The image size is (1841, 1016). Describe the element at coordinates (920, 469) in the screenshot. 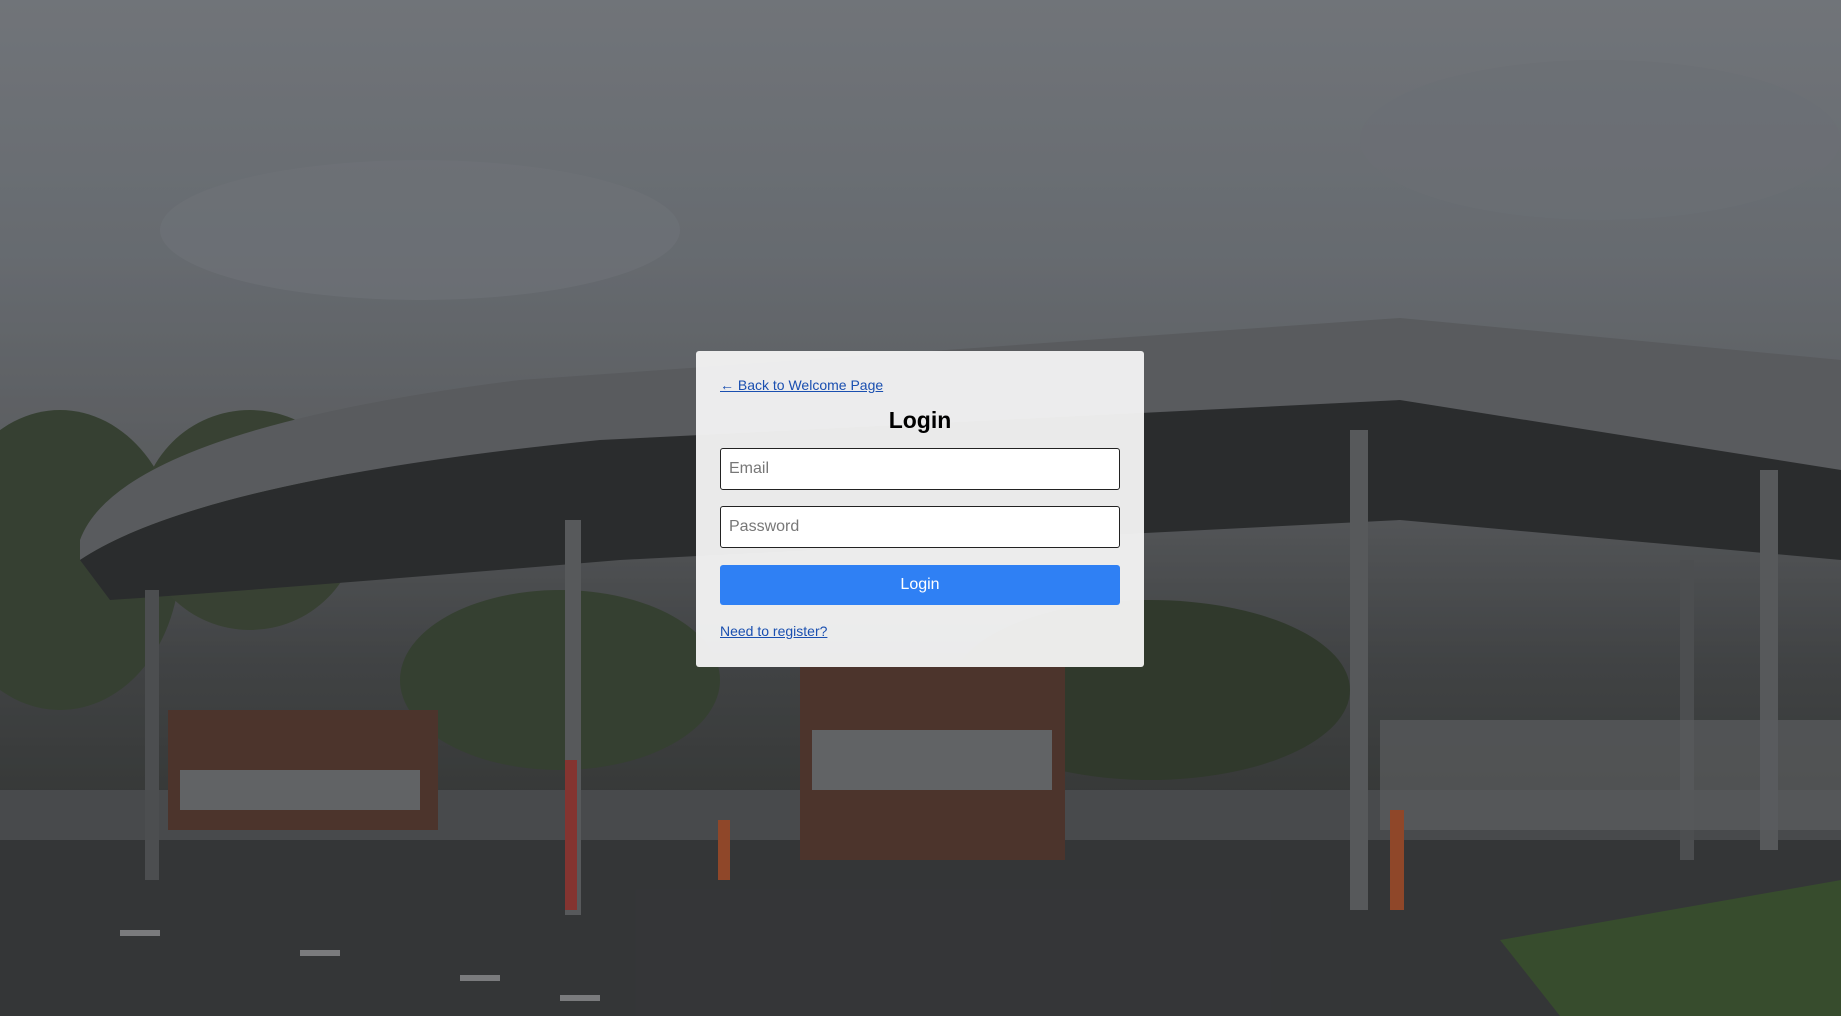

I see `email-field` at that location.